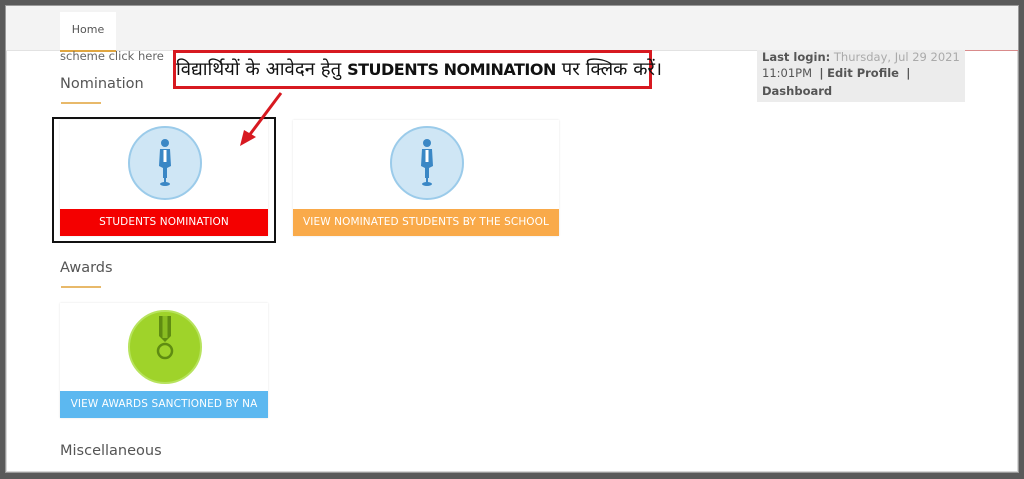 The height and width of the screenshot is (479, 1024). I want to click on last-login-line: Last login: Thursday, Jul 29 2021, so click(861, 57).